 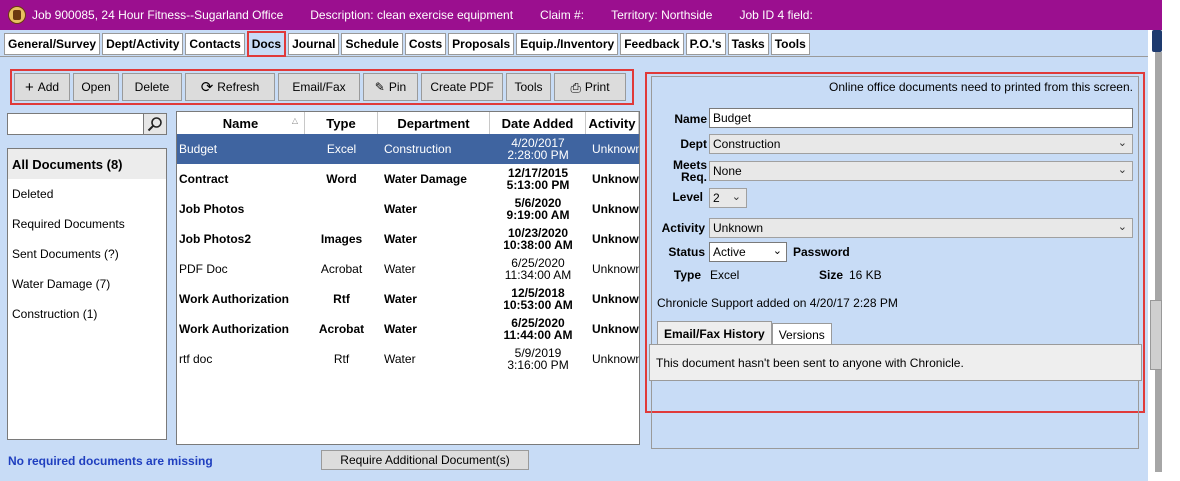 I want to click on scroll-top-button, so click(x=1157, y=41).